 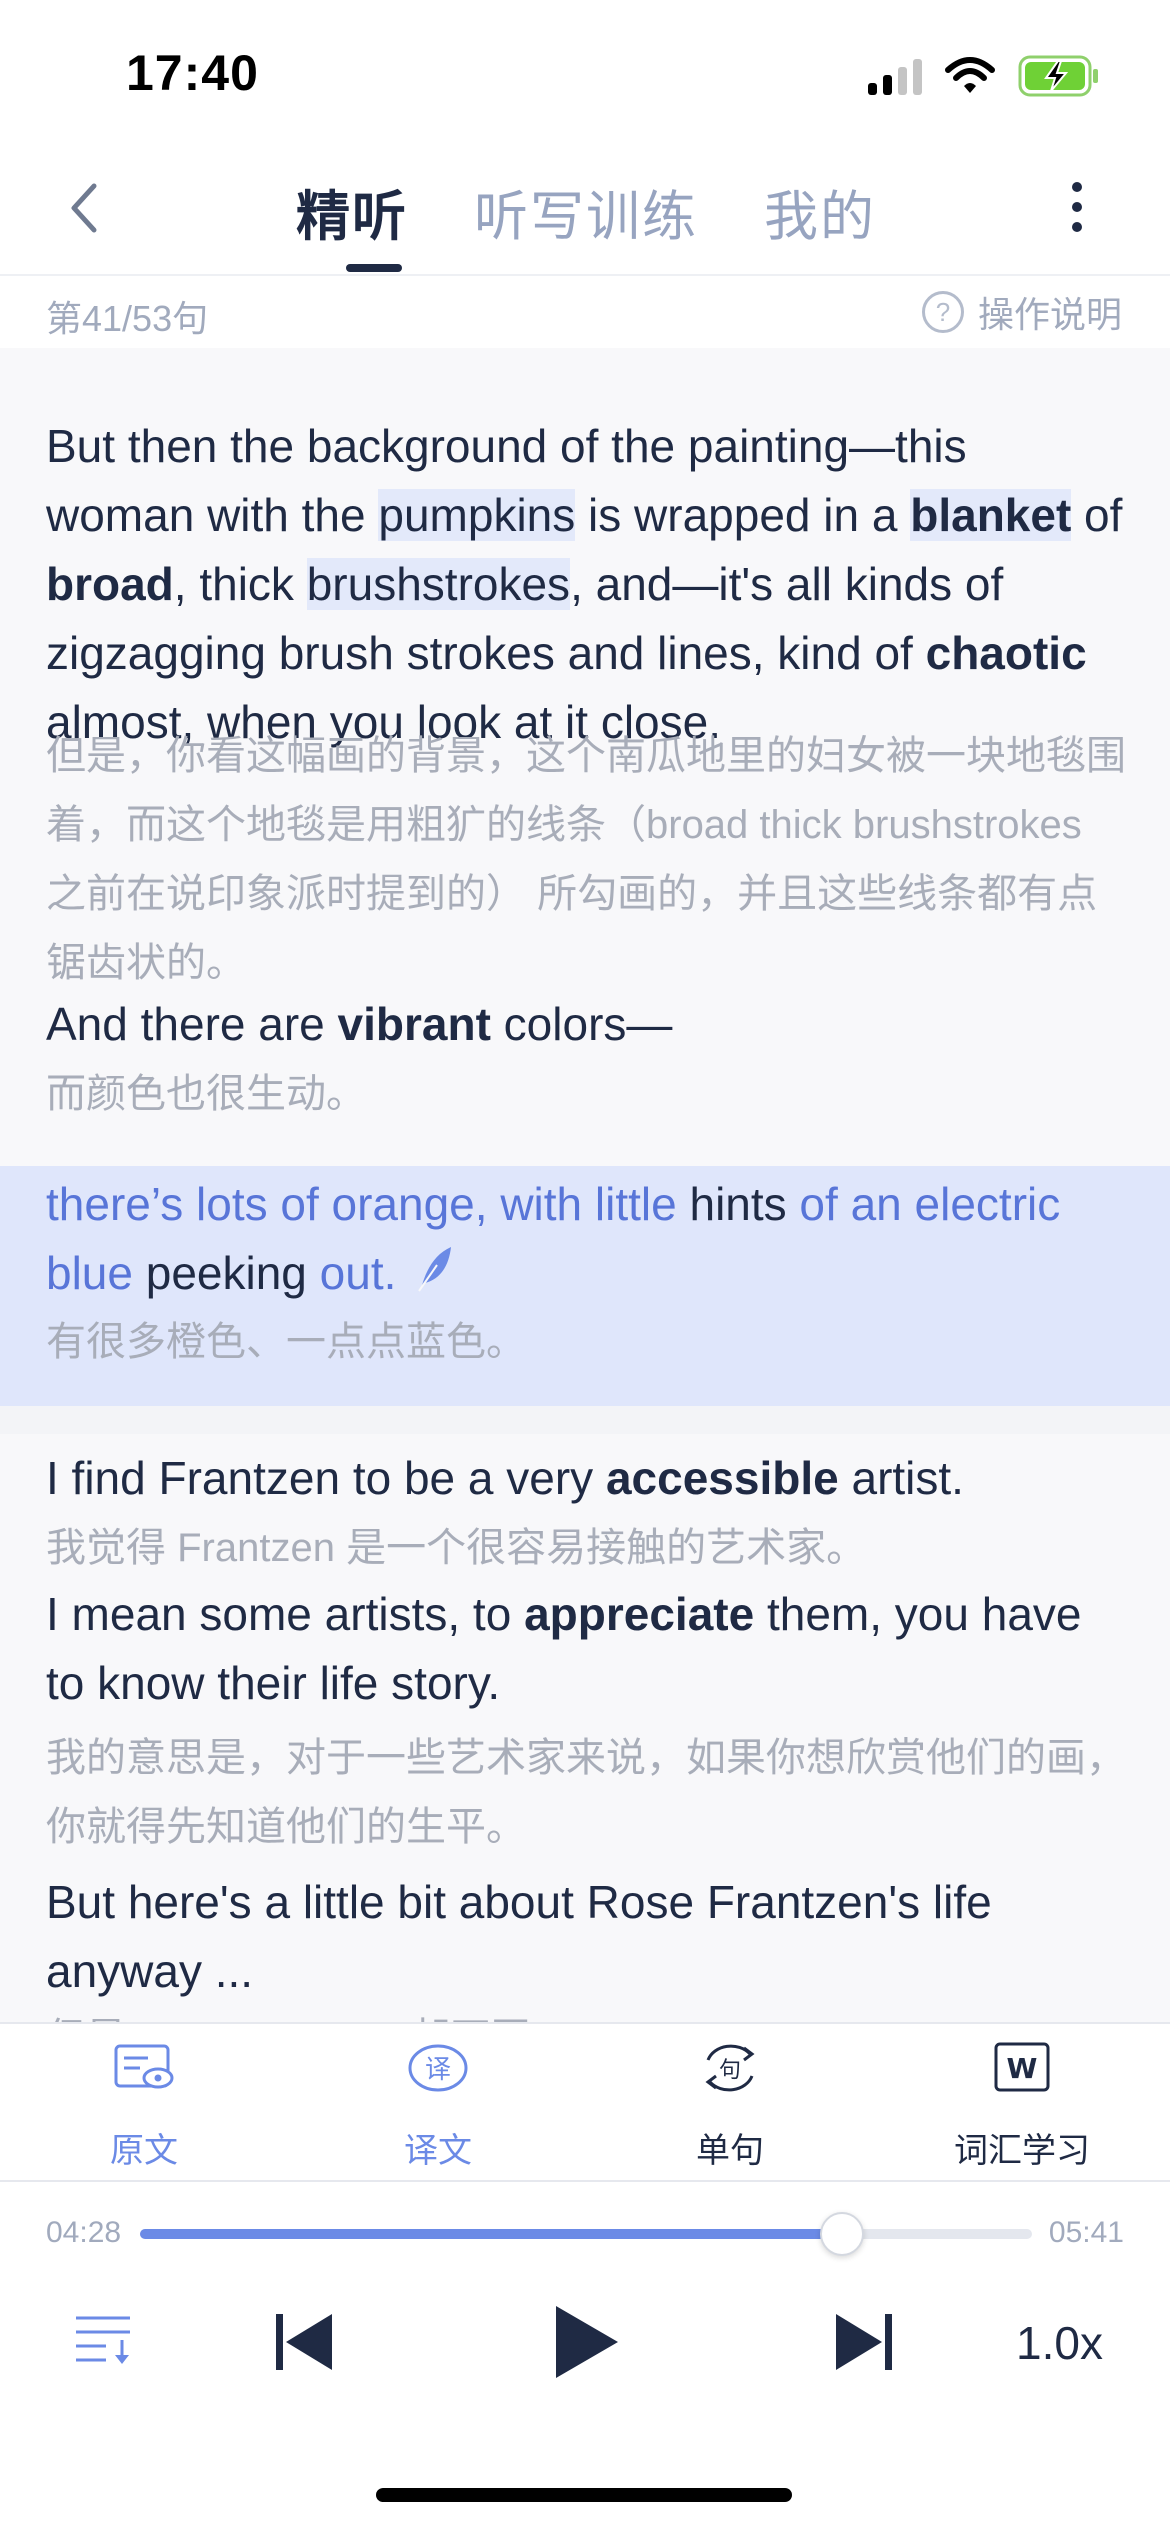 I want to click on translation-label: 译文, so click(x=438, y=2151).